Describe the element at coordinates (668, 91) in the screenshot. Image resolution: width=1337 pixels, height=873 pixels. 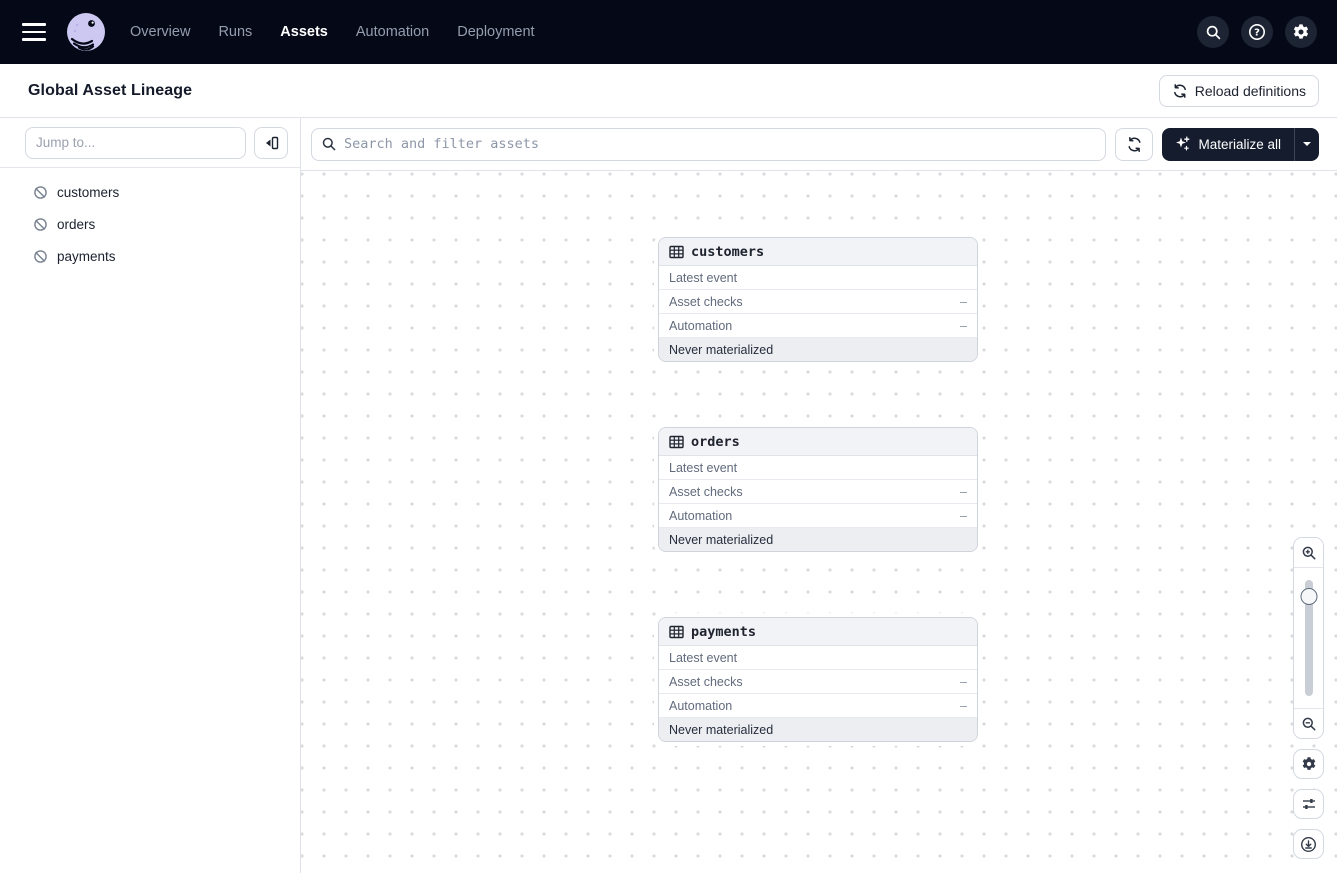
I see `page-header: Global Asset Lineage Reload definitions` at that location.